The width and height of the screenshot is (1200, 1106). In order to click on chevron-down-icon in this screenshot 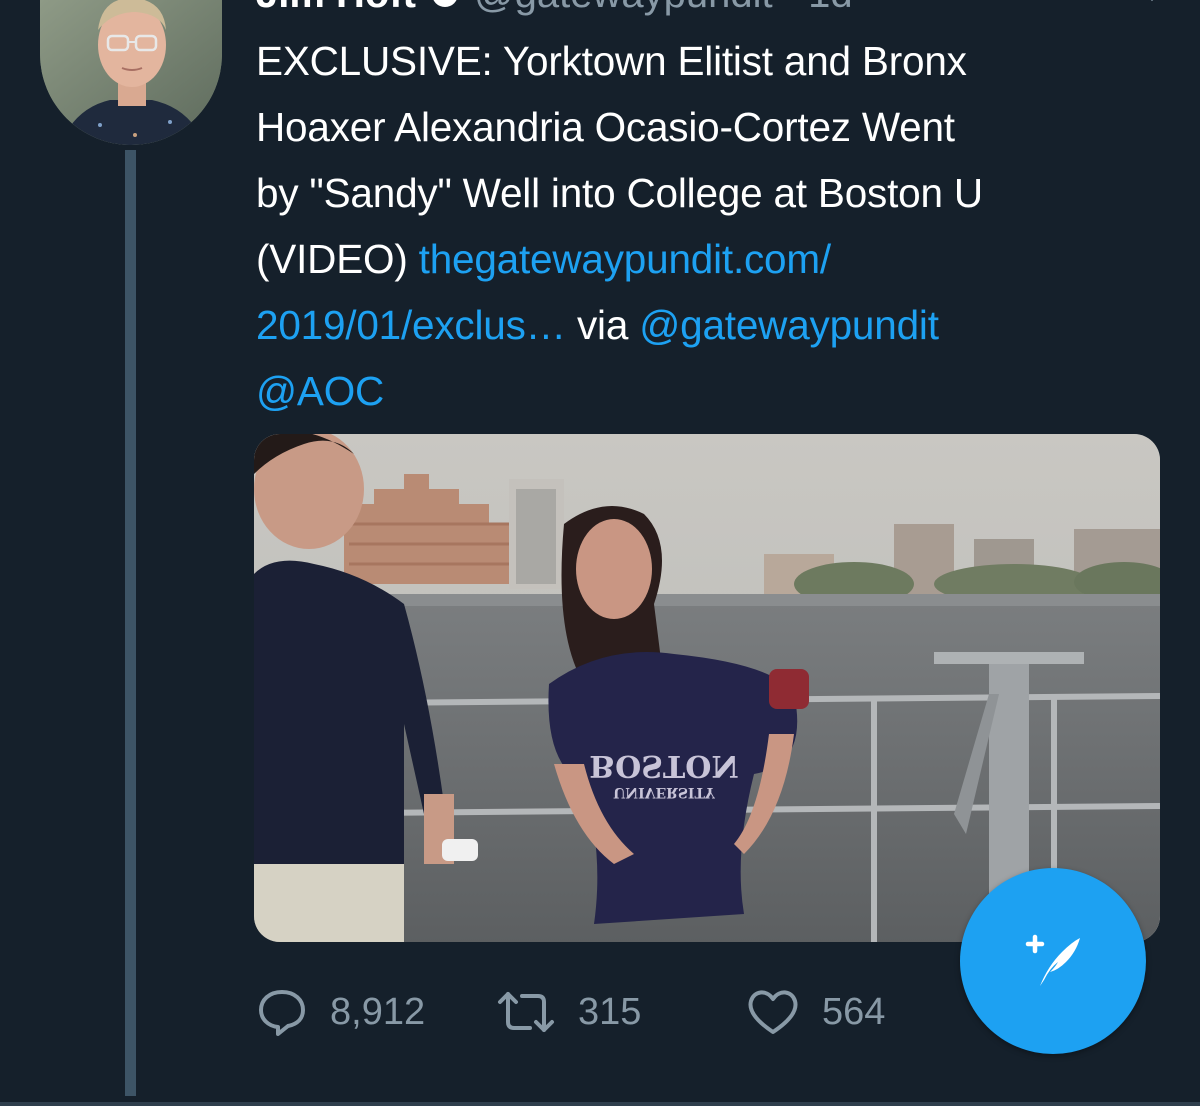, I will do `click(1152, 3)`.